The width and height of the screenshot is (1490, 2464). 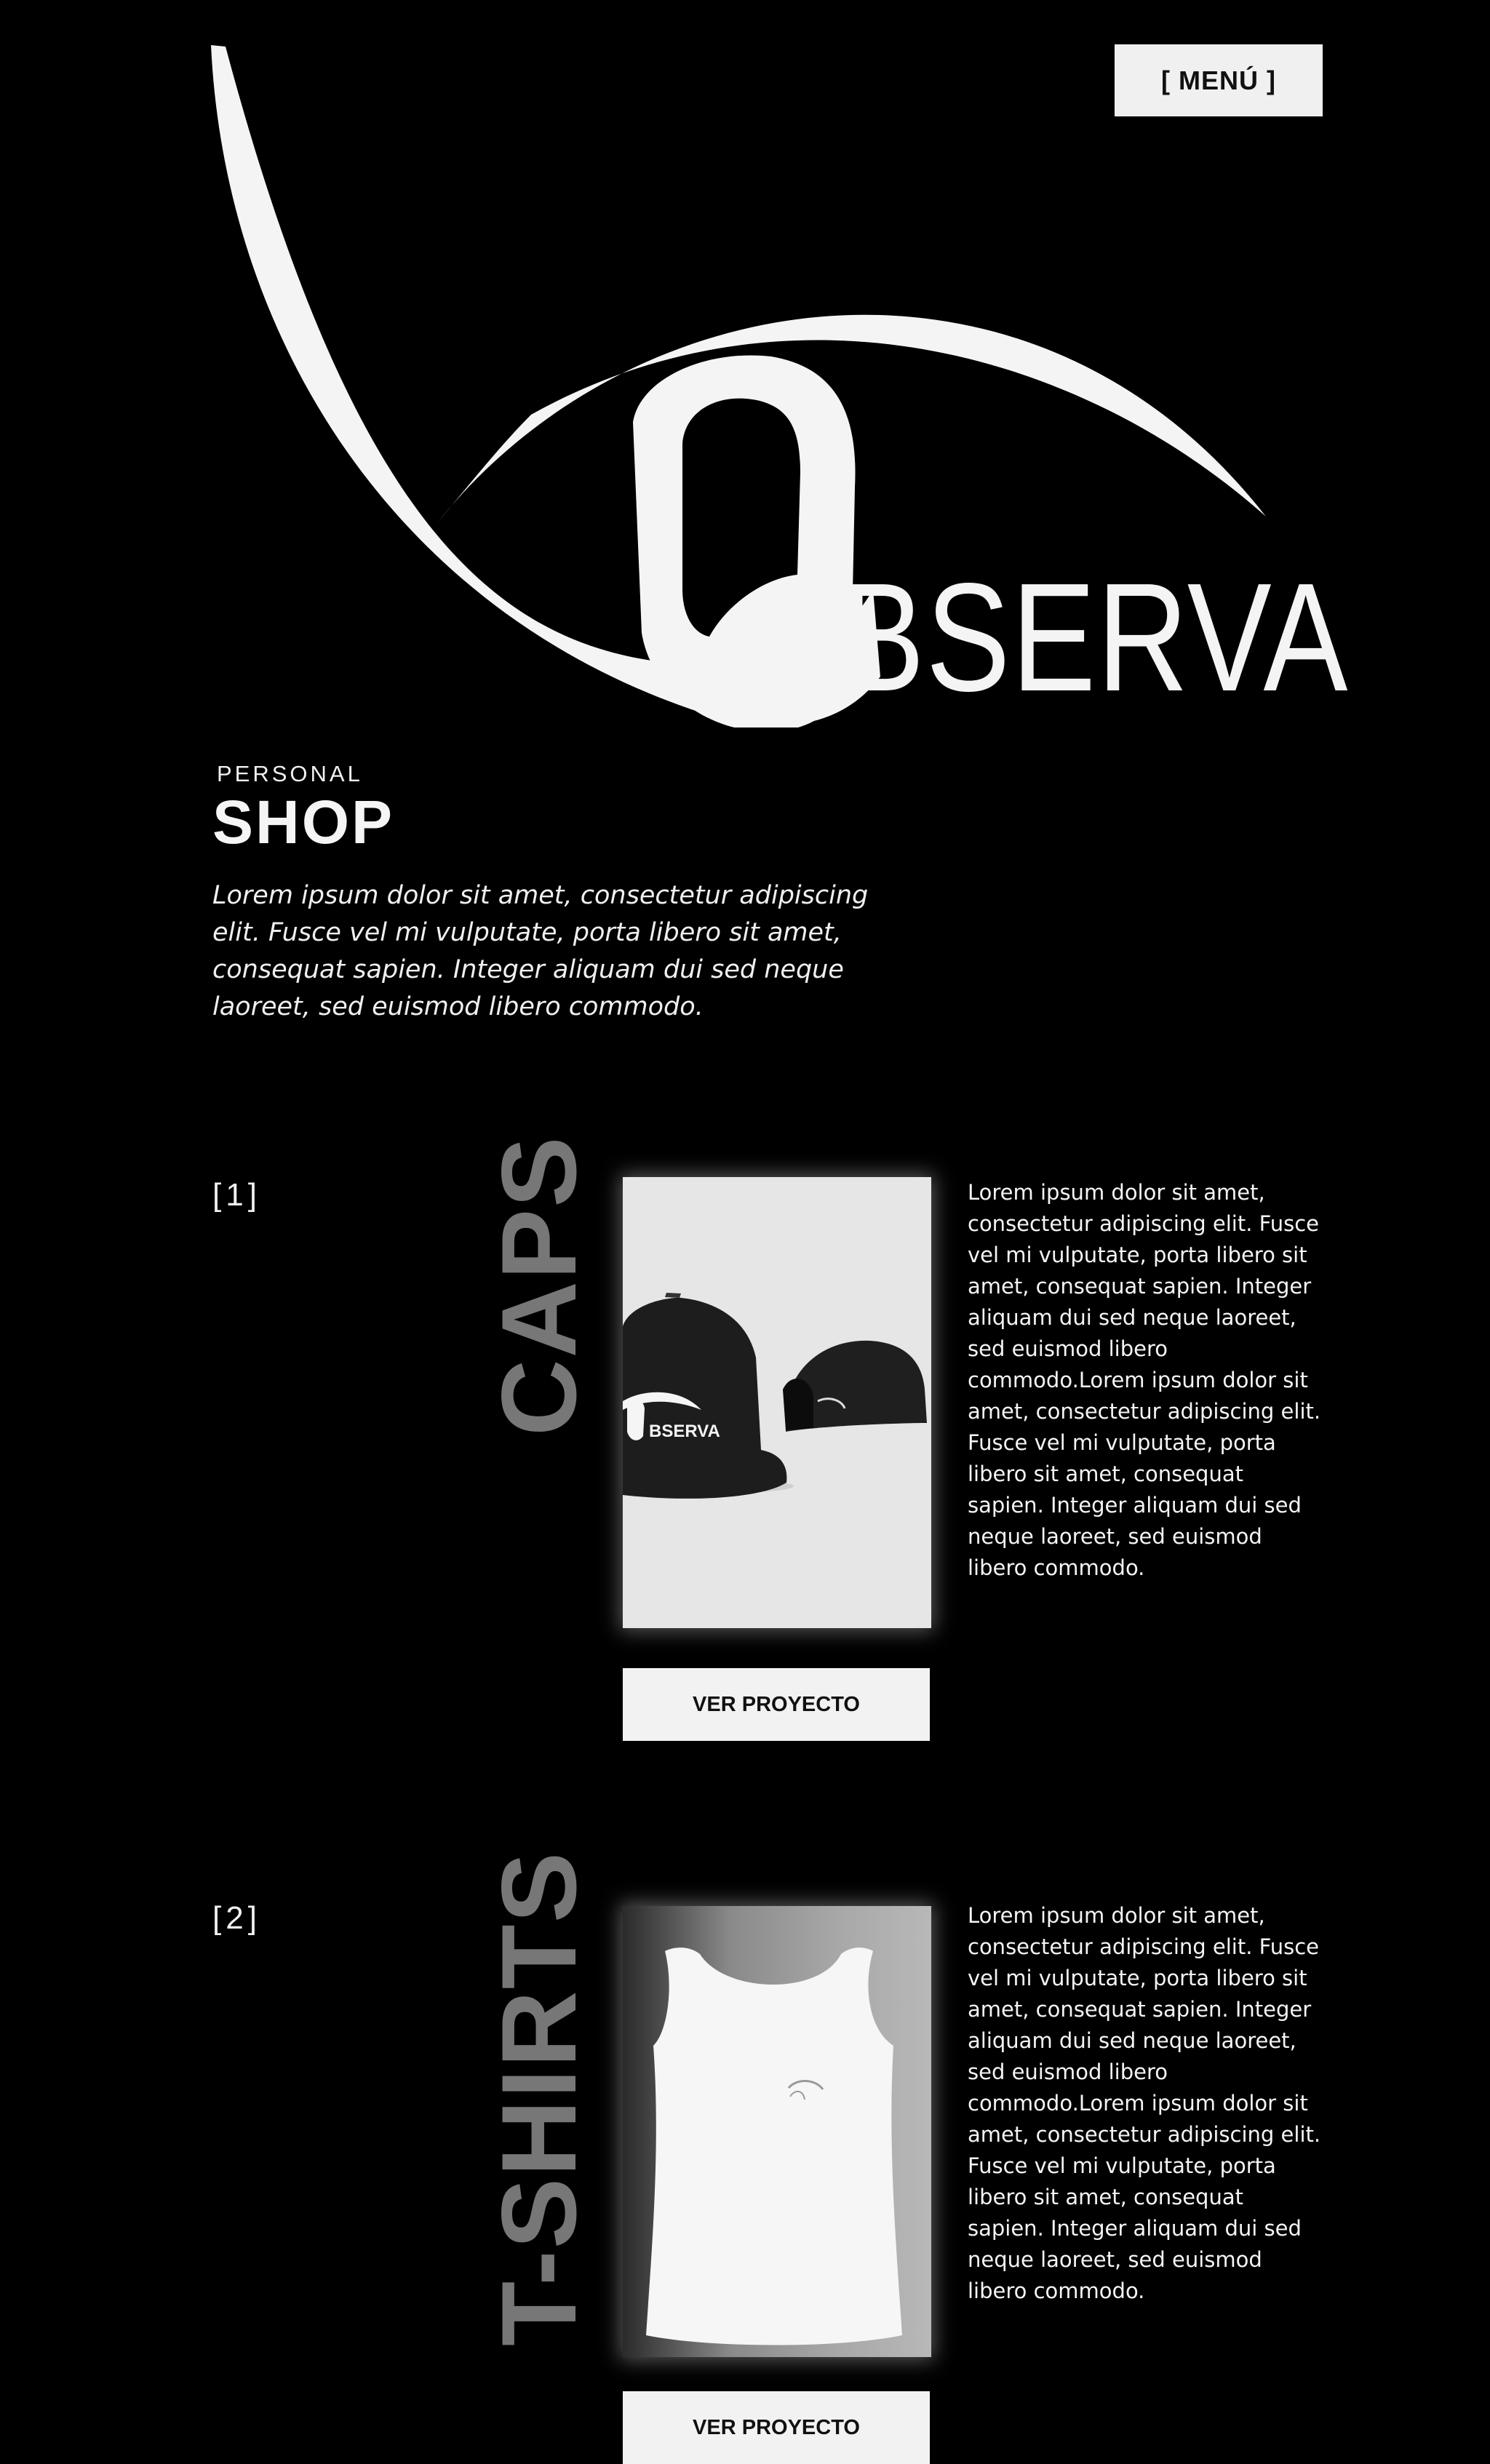 What do you see at coordinates (538, 2098) in the screenshot?
I see `section-title: T-SHIRTS` at bounding box center [538, 2098].